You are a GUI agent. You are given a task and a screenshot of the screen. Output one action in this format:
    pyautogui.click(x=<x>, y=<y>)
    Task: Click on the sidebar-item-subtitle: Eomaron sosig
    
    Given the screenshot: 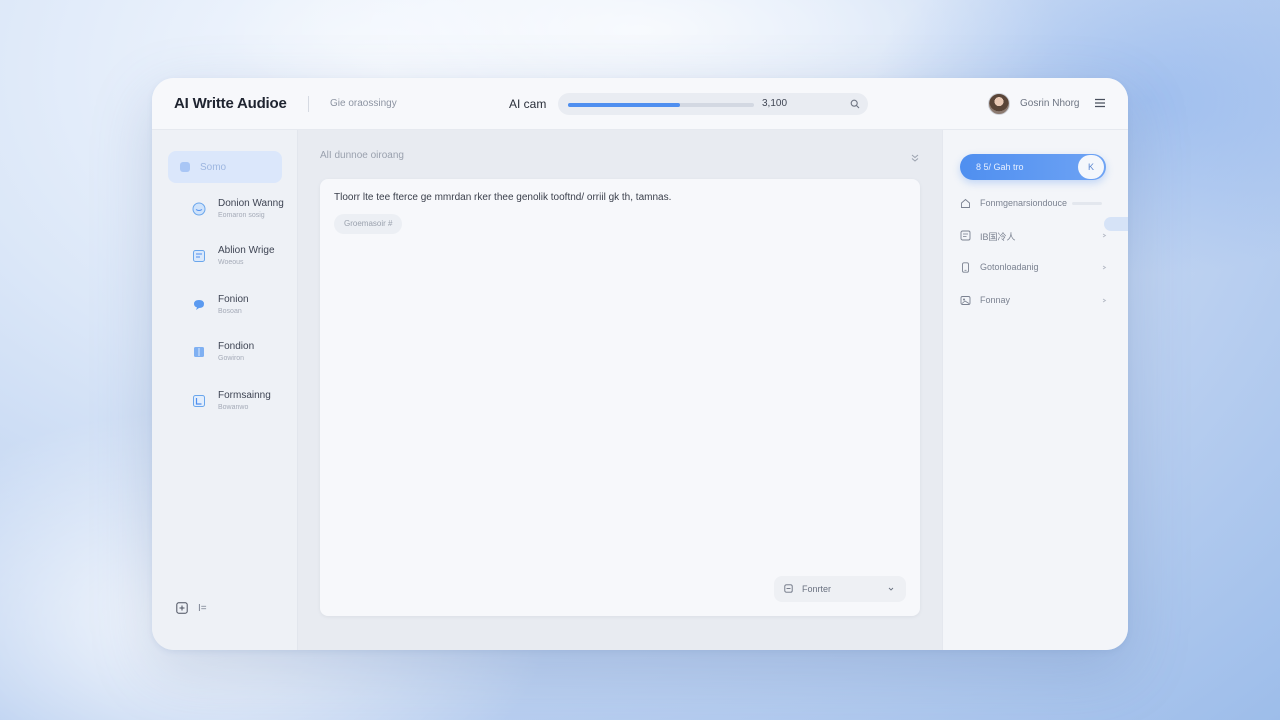 What is the action you would take?
    pyautogui.click(x=241, y=215)
    